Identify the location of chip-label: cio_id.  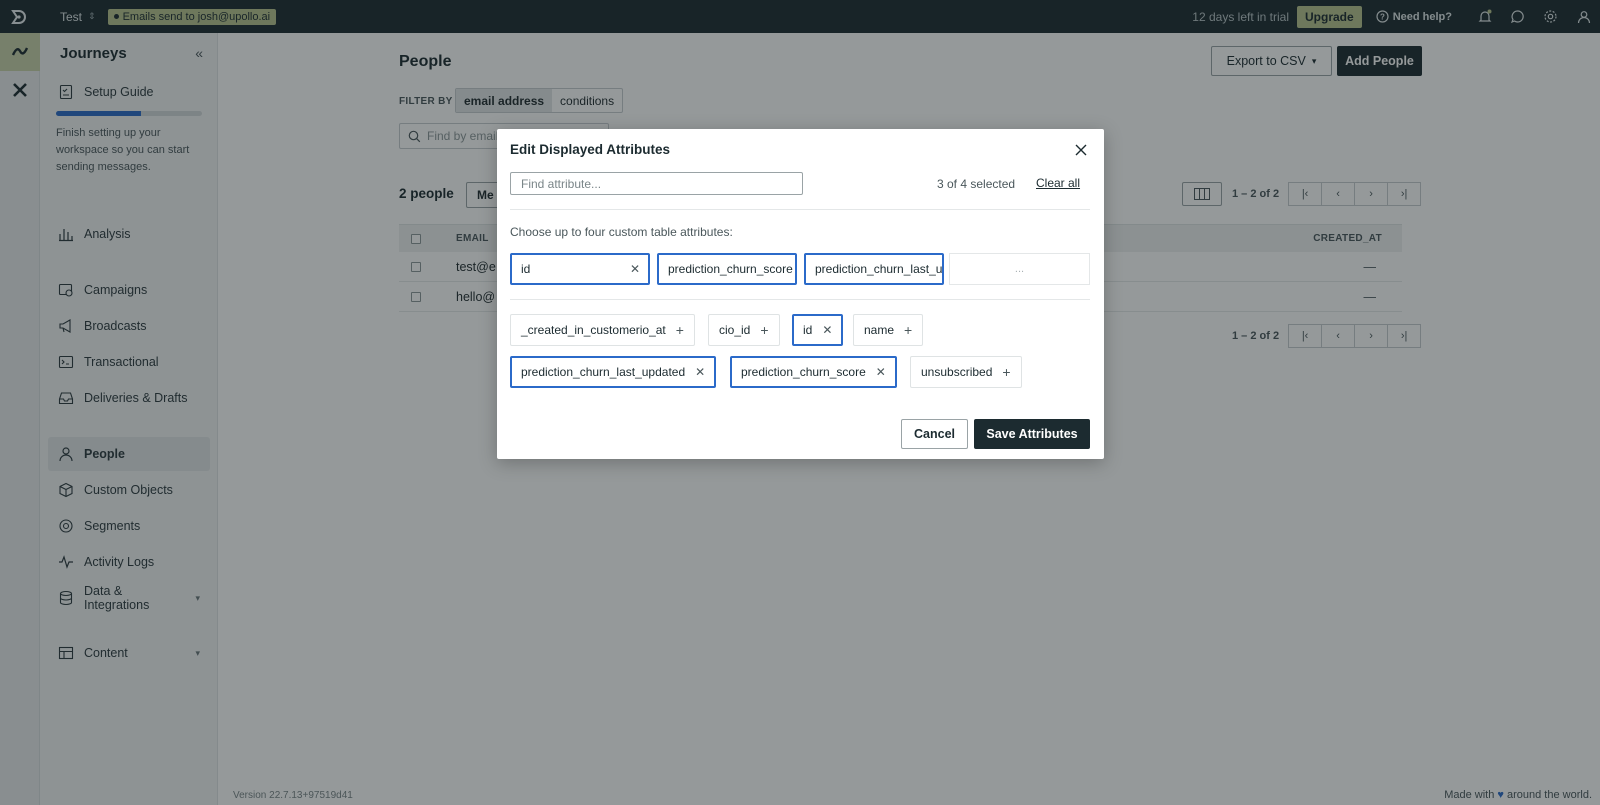
(735, 330).